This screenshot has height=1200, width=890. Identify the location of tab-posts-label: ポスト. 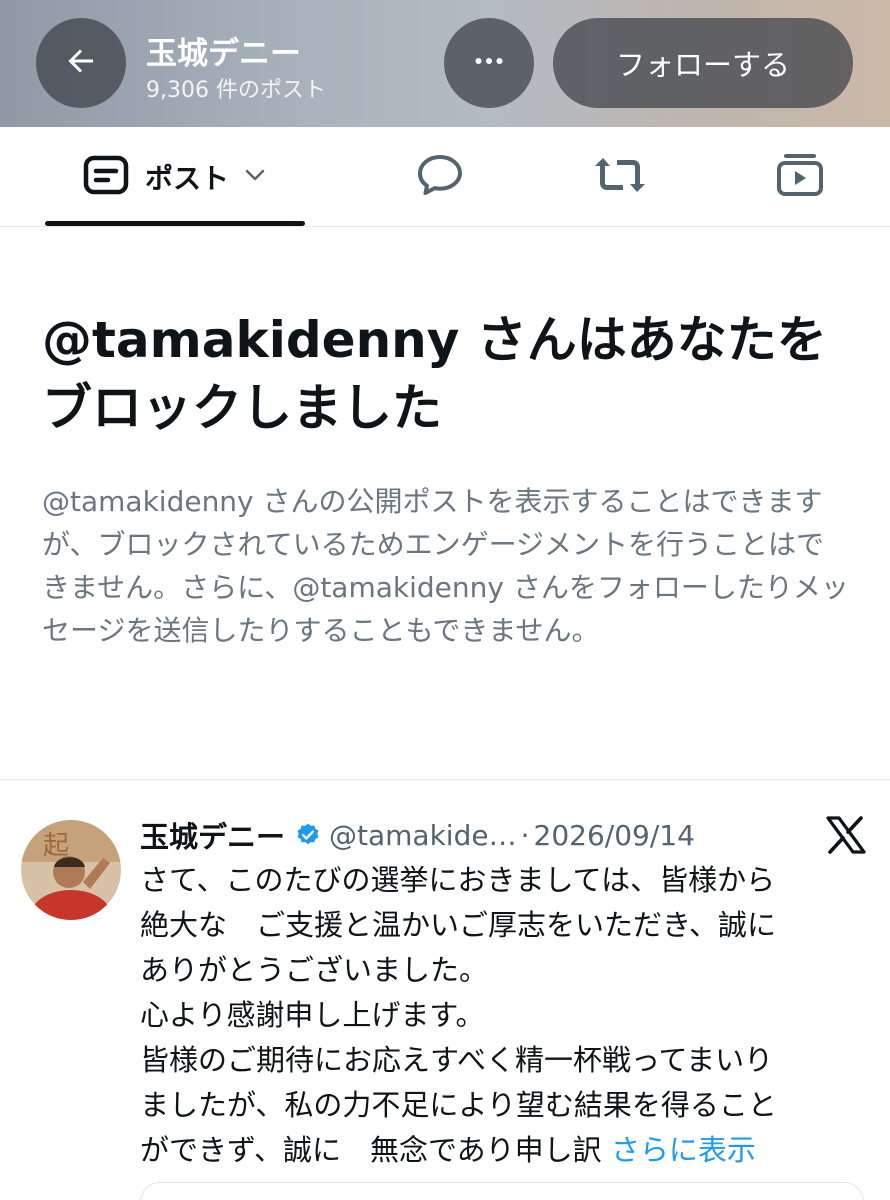
(186, 178).